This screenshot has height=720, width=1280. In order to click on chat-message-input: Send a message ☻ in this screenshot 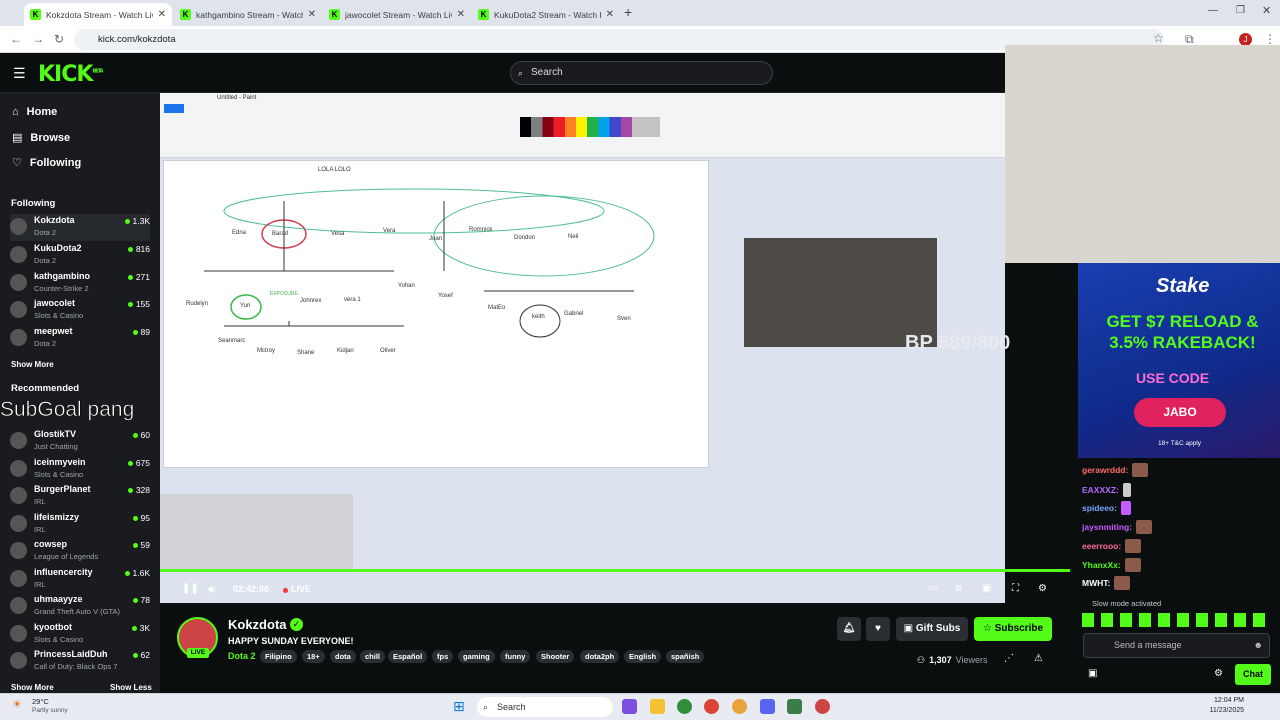, I will do `click(1176, 645)`.